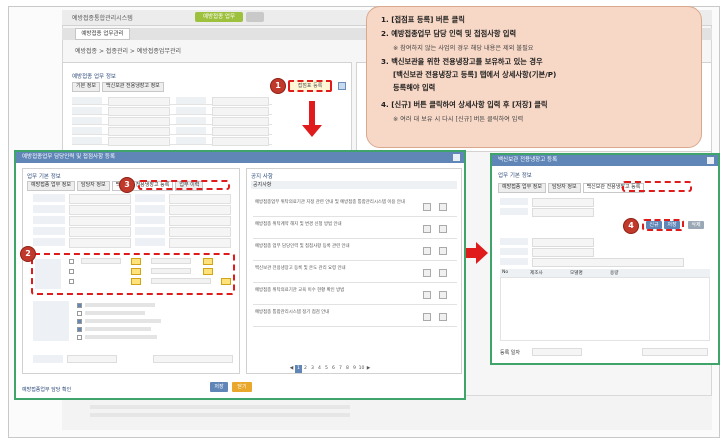 Image resolution: width=727 pixels, height=443 pixels. What do you see at coordinates (355, 295) in the screenshot?
I see `list-item: 예방접종 위탁의료기관 교육 이수 현황 확인 방법` at bounding box center [355, 295].